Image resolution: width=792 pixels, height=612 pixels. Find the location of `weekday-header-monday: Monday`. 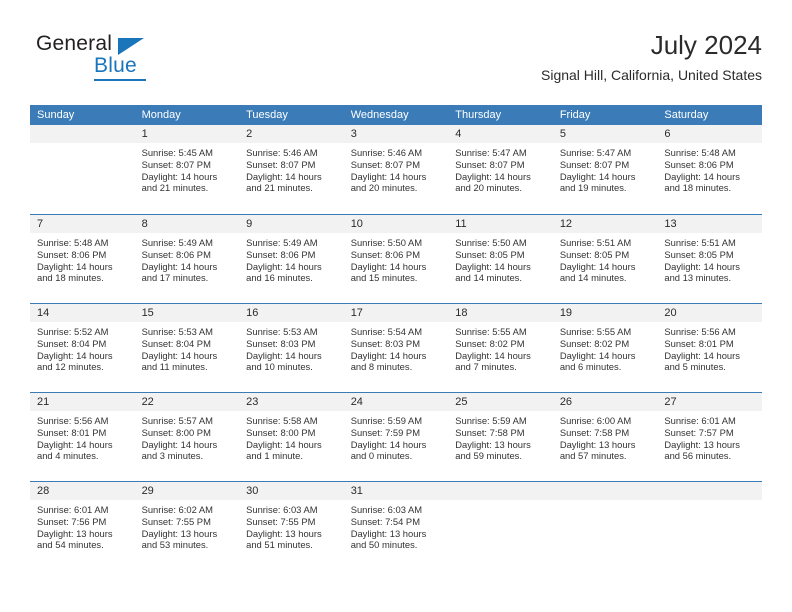

weekday-header-monday: Monday is located at coordinates (161, 115).